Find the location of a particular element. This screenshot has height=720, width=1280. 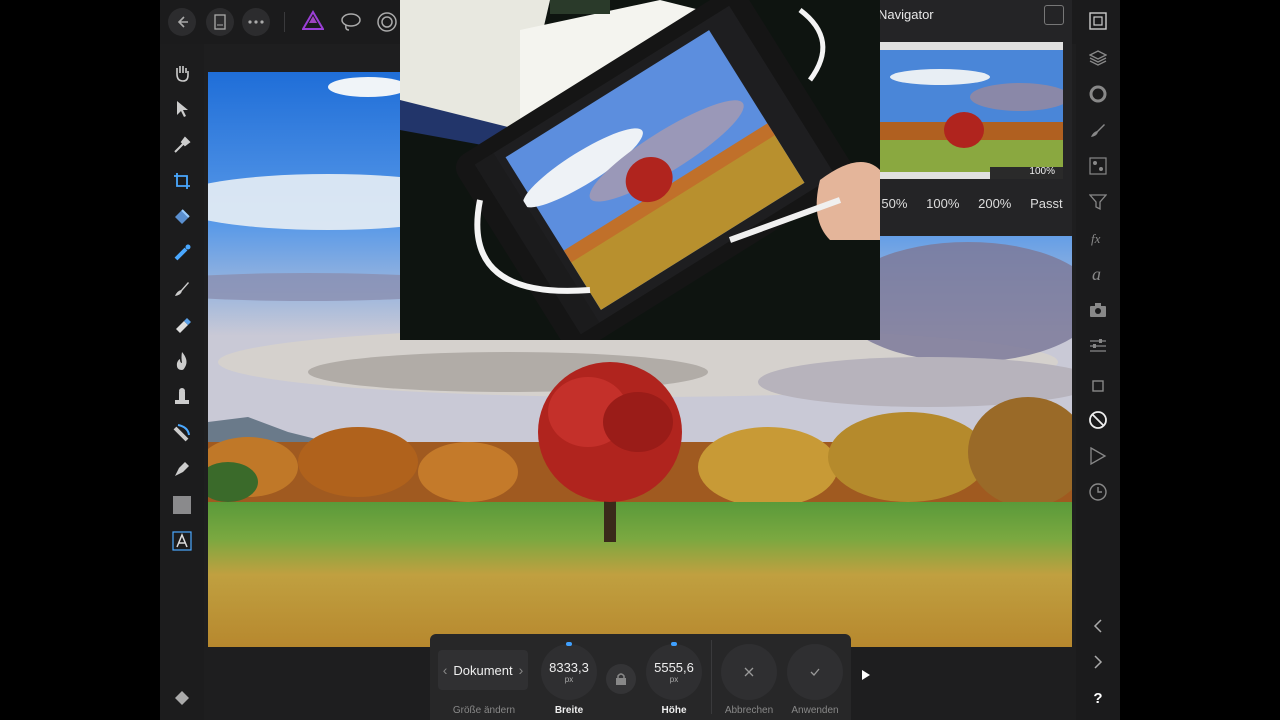

adjustments-icon is located at coordinates (1098, 94).